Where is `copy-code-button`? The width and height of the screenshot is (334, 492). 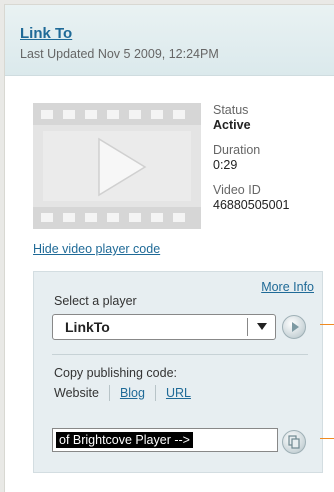
copy-code-button is located at coordinates (294, 442).